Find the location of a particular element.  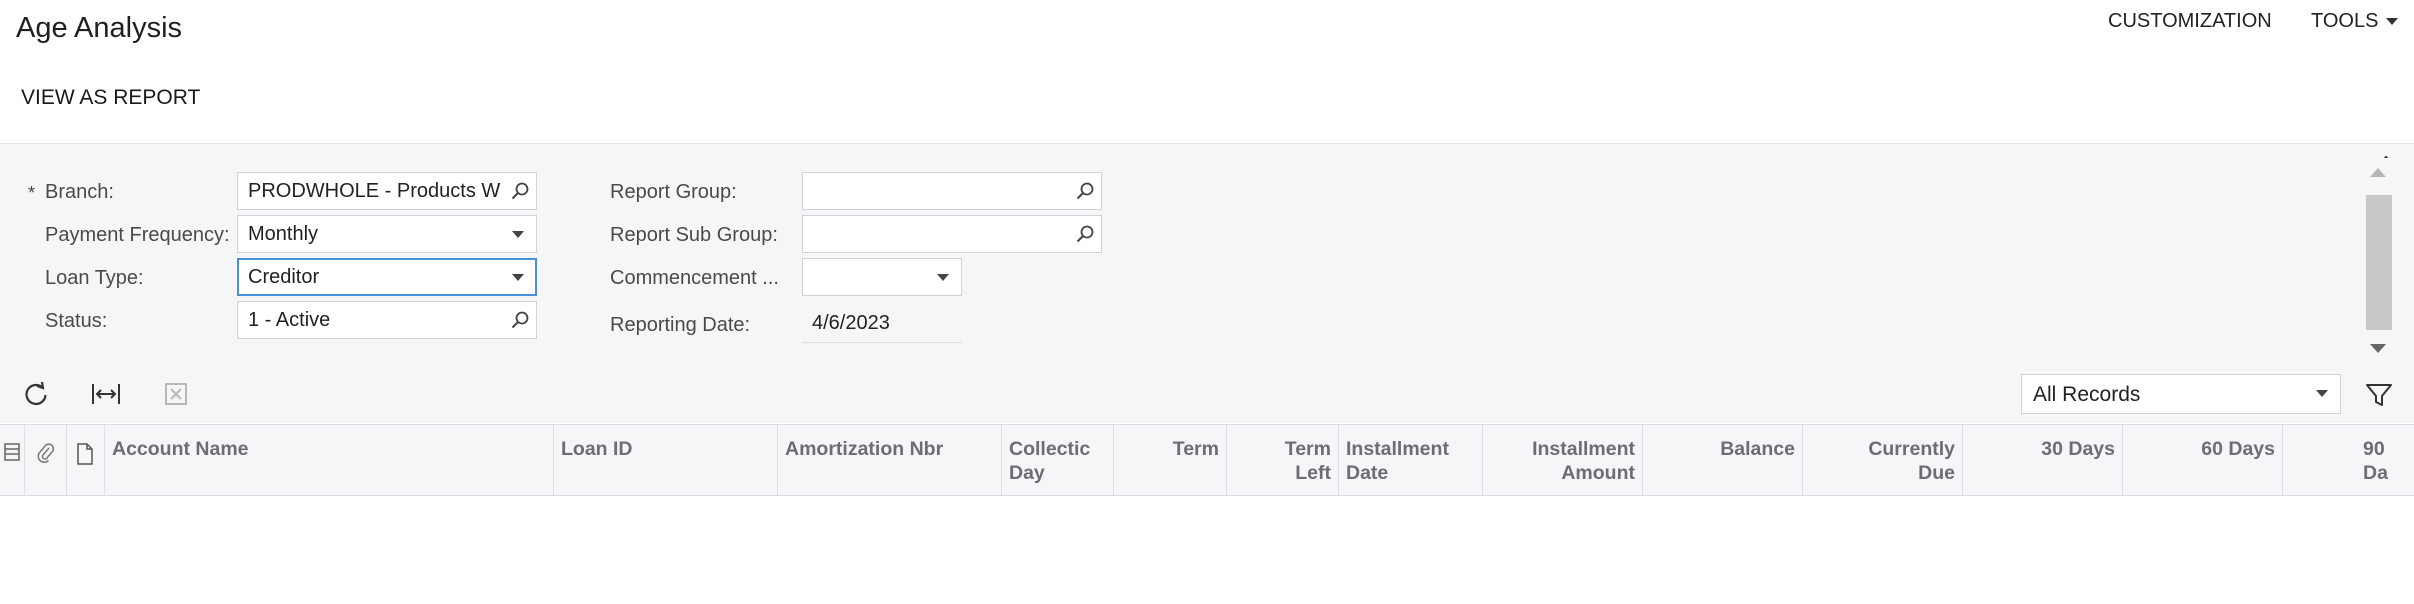

fit-columns-icon is located at coordinates (106, 394).